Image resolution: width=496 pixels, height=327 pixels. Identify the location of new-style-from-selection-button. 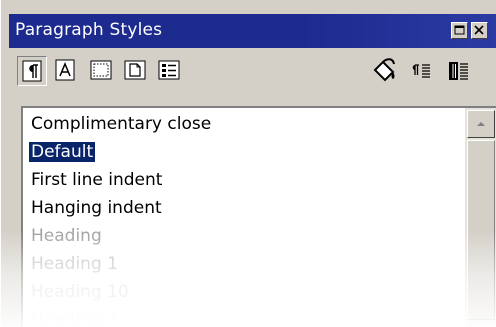
(422, 71).